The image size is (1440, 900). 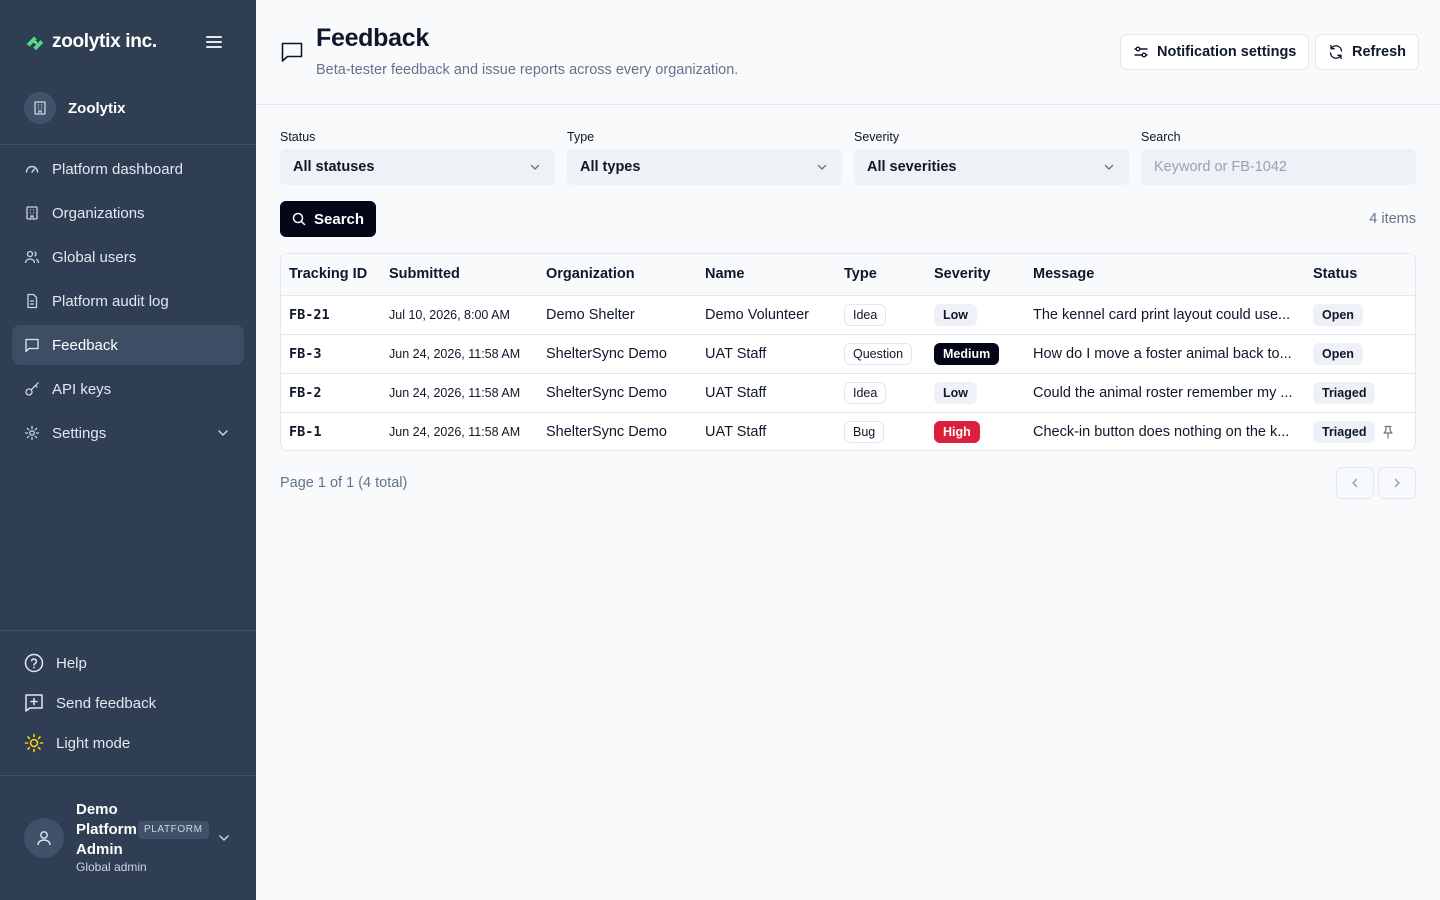 What do you see at coordinates (344, 483) in the screenshot?
I see `pagination-summary: Page 1 of 1 (4 total)` at bounding box center [344, 483].